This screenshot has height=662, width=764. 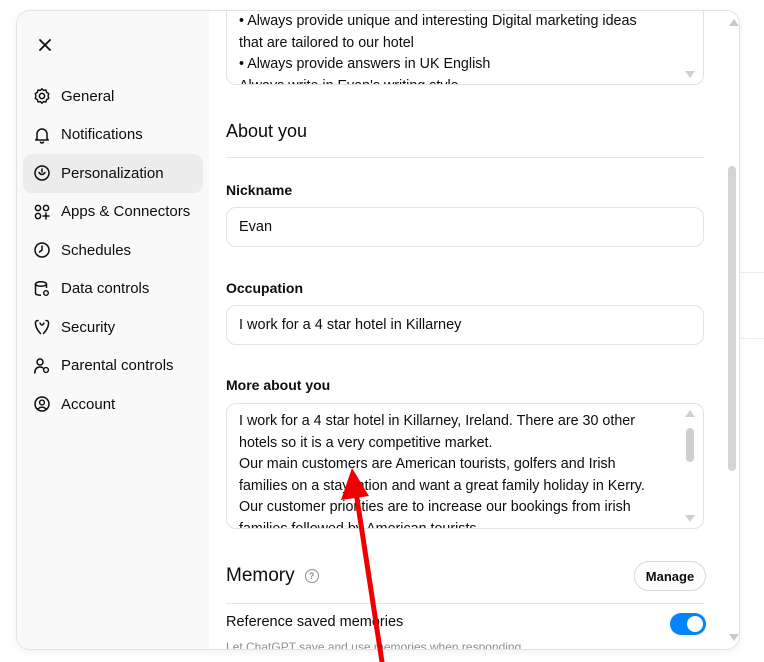 What do you see at coordinates (278, 385) in the screenshot?
I see `more-about-you-label: More about you` at bounding box center [278, 385].